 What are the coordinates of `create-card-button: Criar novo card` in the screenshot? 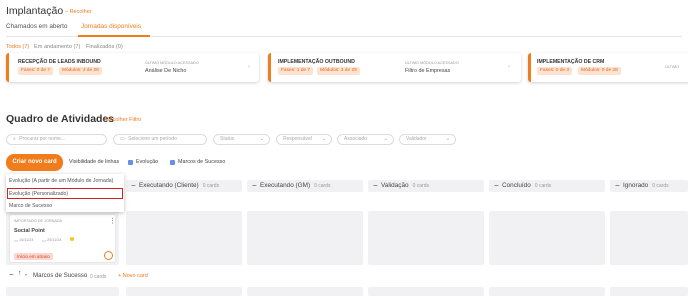 It's located at (34, 162).